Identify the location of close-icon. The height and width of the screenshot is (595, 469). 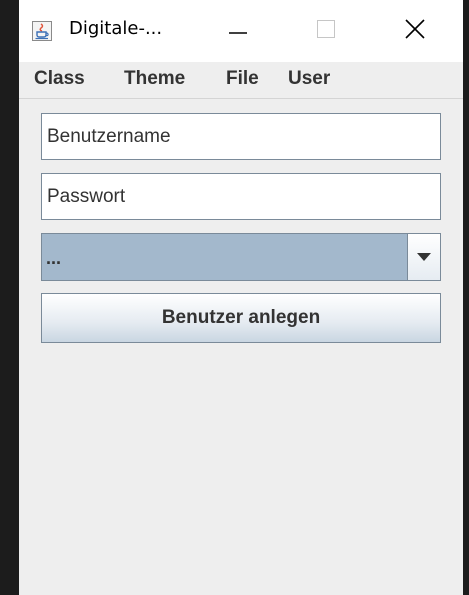
(415, 31).